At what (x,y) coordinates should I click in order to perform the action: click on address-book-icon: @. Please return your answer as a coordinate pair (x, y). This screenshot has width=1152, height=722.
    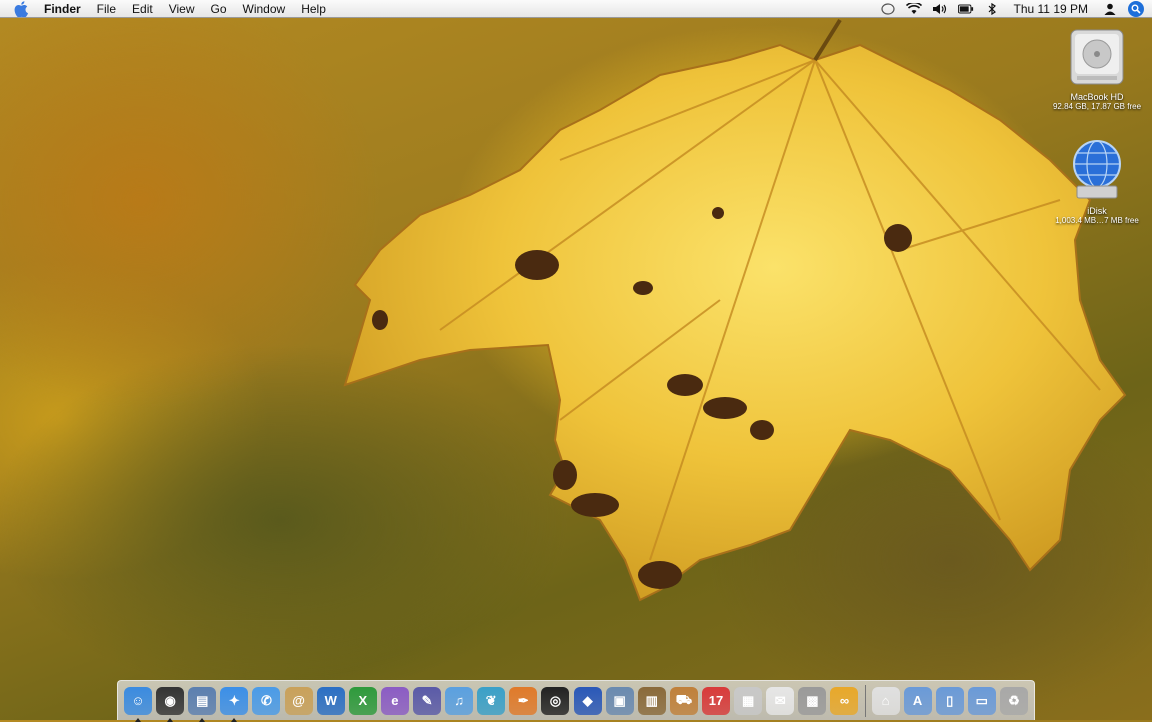
    Looking at the image, I should click on (298, 700).